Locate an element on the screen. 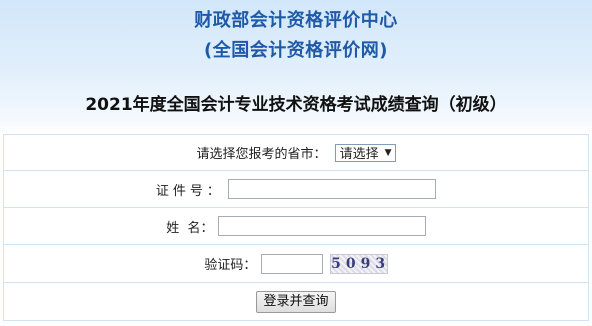  org-subtitle: (全国会计资格评价网) is located at coordinates (296, 50).